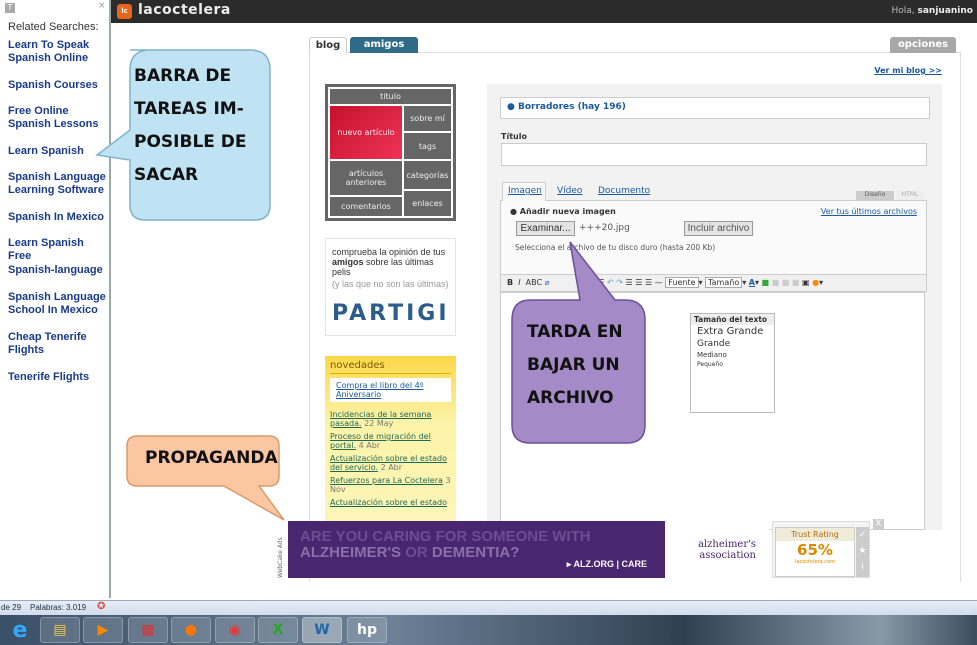 This screenshot has width=977, height=645. What do you see at coordinates (390, 367) in the screenshot?
I see `novedades-title: novedades` at bounding box center [390, 367].